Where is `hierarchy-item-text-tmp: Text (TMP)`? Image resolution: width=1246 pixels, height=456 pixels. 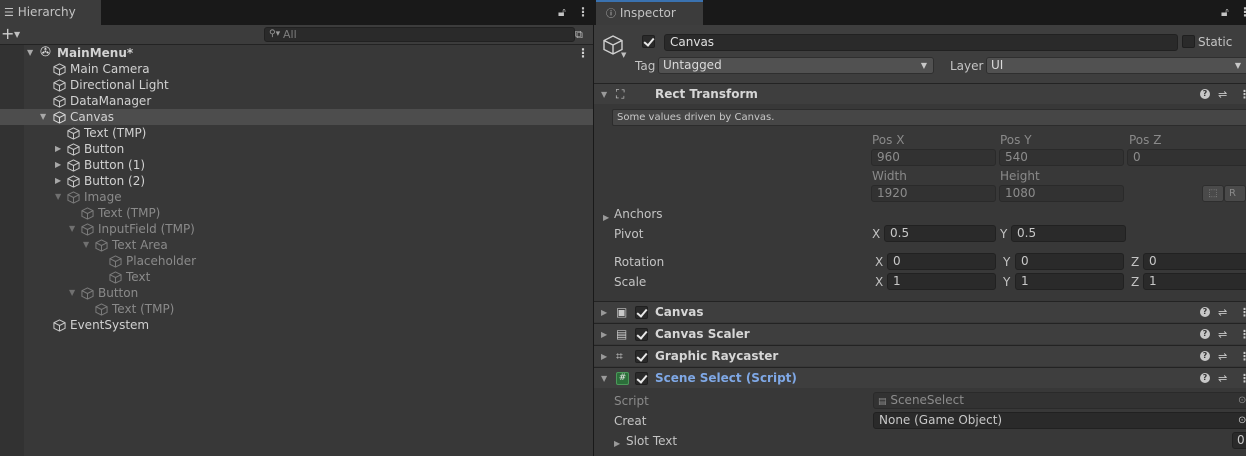 hierarchy-item-text-tmp: Text (TMP) is located at coordinates (308, 133).